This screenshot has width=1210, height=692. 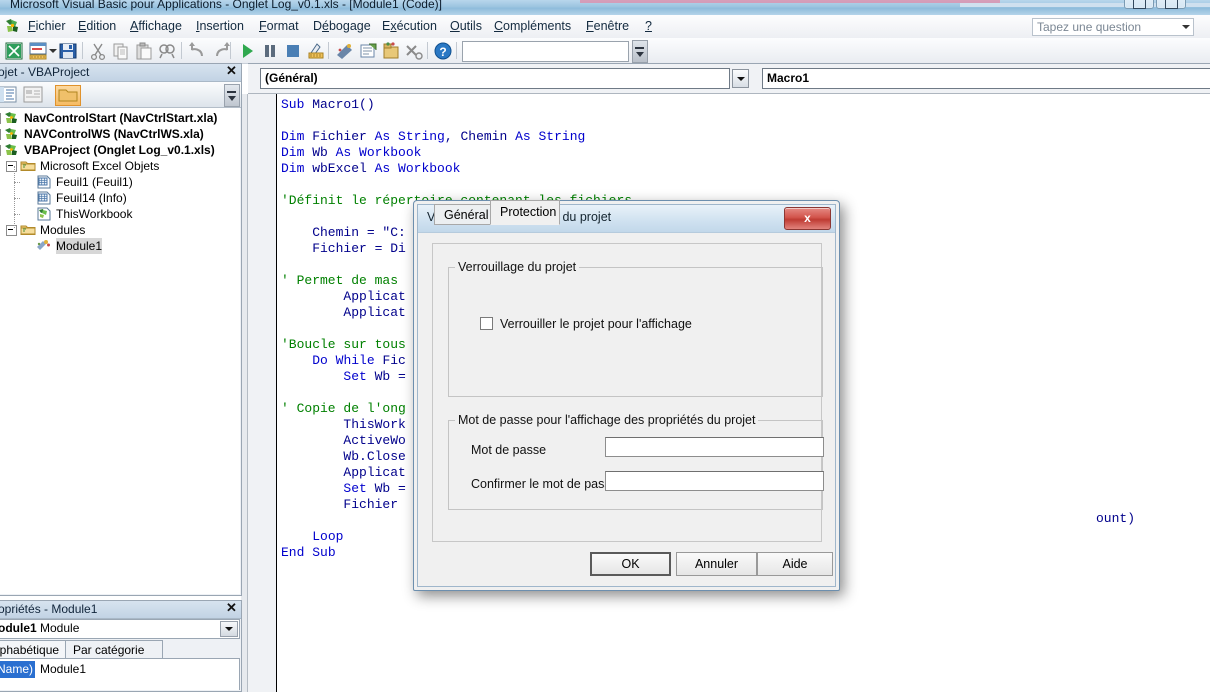 What do you see at coordinates (221, 51) in the screenshot?
I see `redo-icon` at bounding box center [221, 51].